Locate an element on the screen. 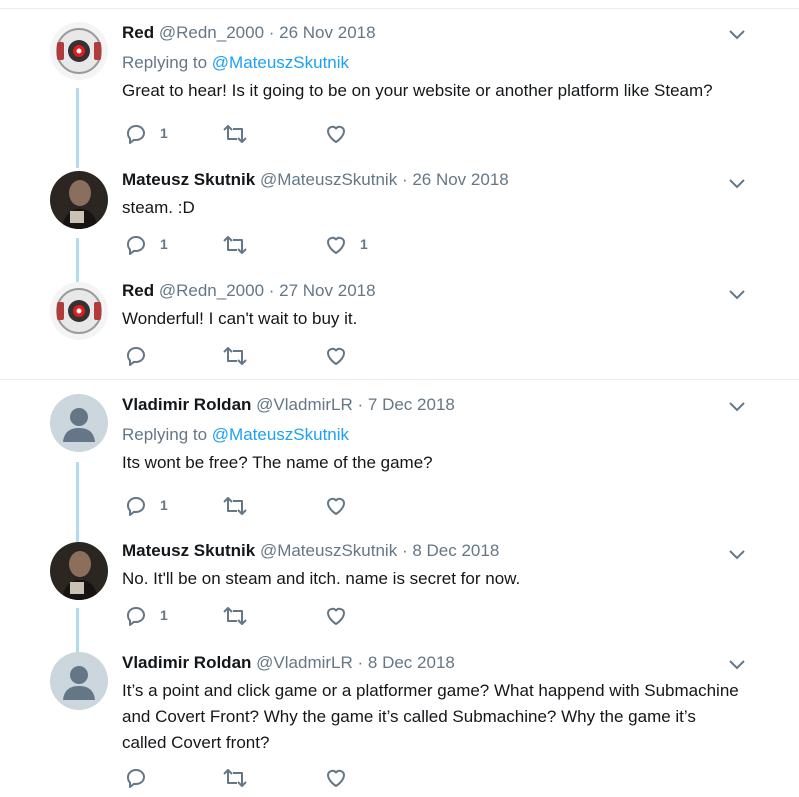 The width and height of the screenshot is (799, 797). tweet-header: Vladimir Roldan @VladmirLR · 8 Dec 2018 is located at coordinates (430, 663).